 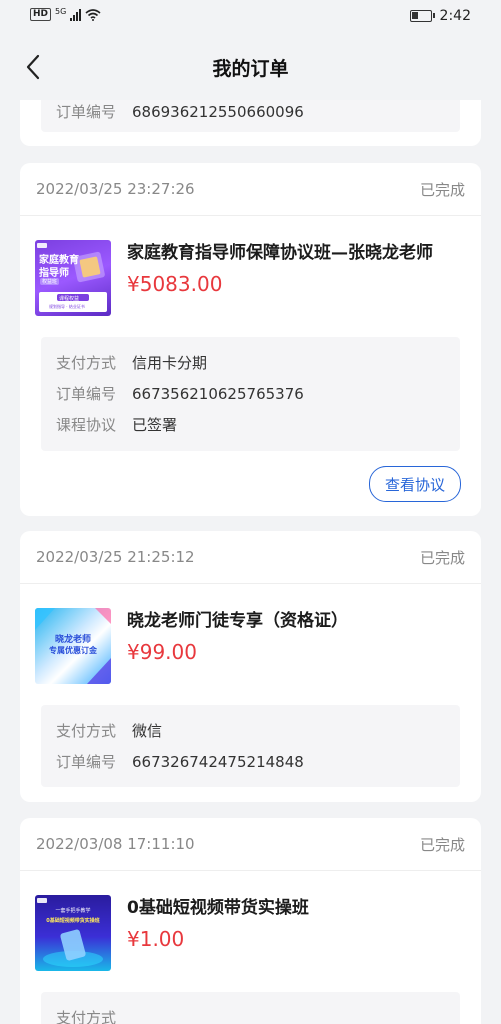 What do you see at coordinates (69, 299) in the screenshot?
I see `thumb-badge: 课程权益` at bounding box center [69, 299].